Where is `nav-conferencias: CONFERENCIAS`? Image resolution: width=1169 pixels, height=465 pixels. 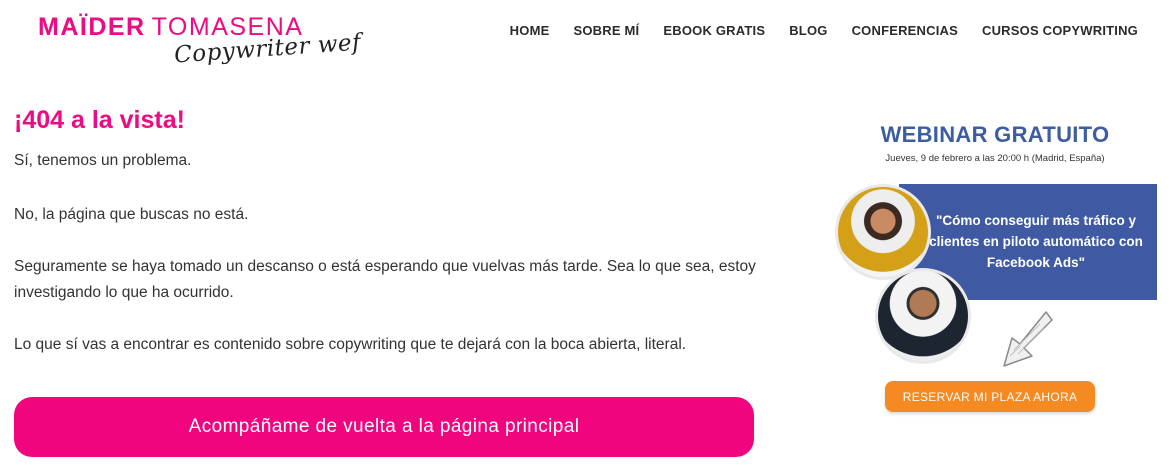
nav-conferencias: CONFERENCIAS is located at coordinates (905, 31).